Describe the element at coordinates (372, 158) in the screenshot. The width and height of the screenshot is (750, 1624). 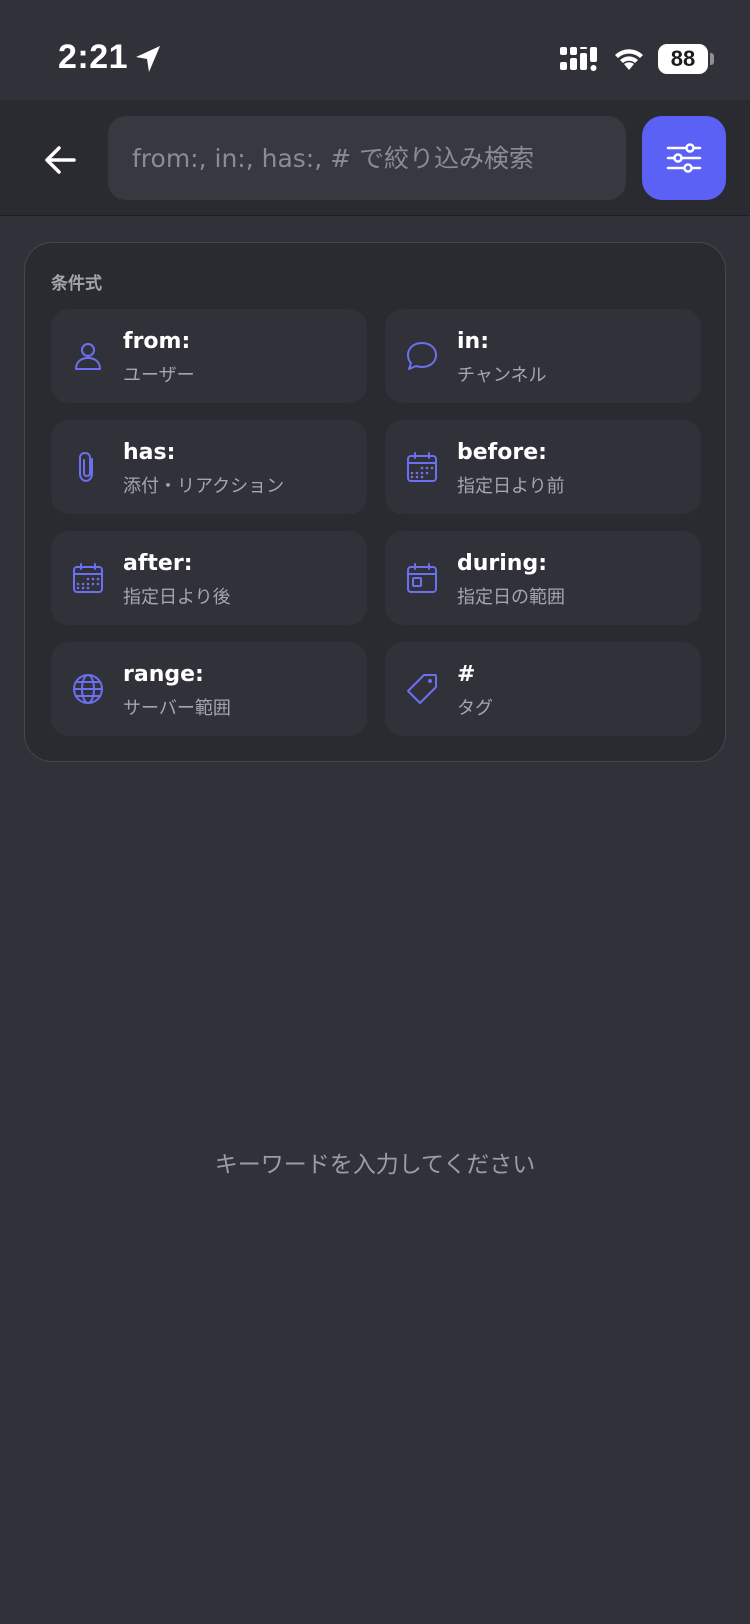
I see `search-input` at that location.